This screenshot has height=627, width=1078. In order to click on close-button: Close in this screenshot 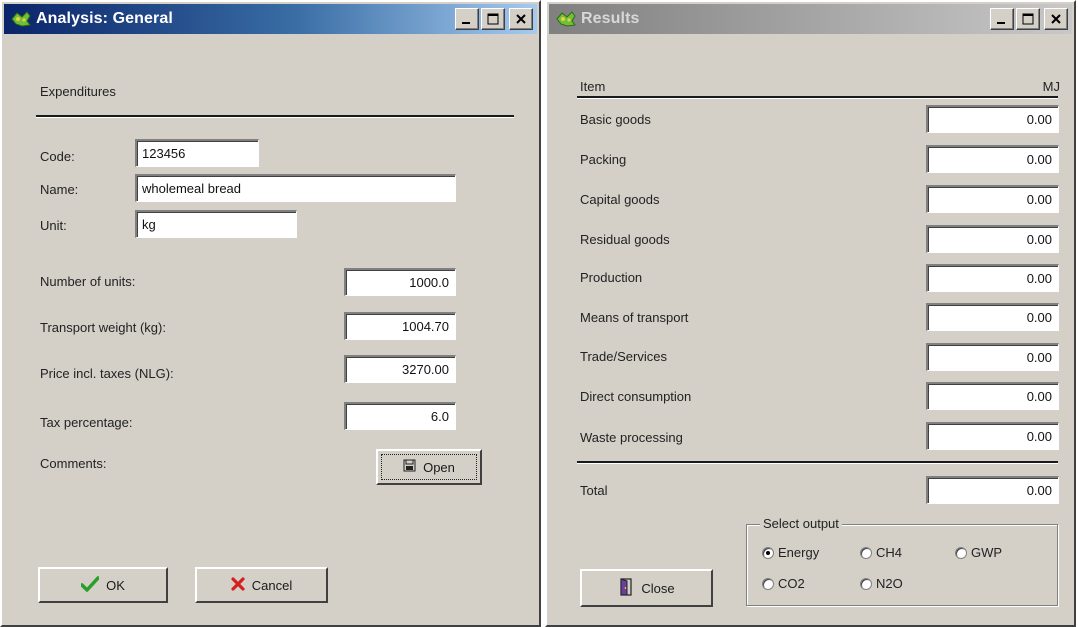, I will do `click(646, 588)`.